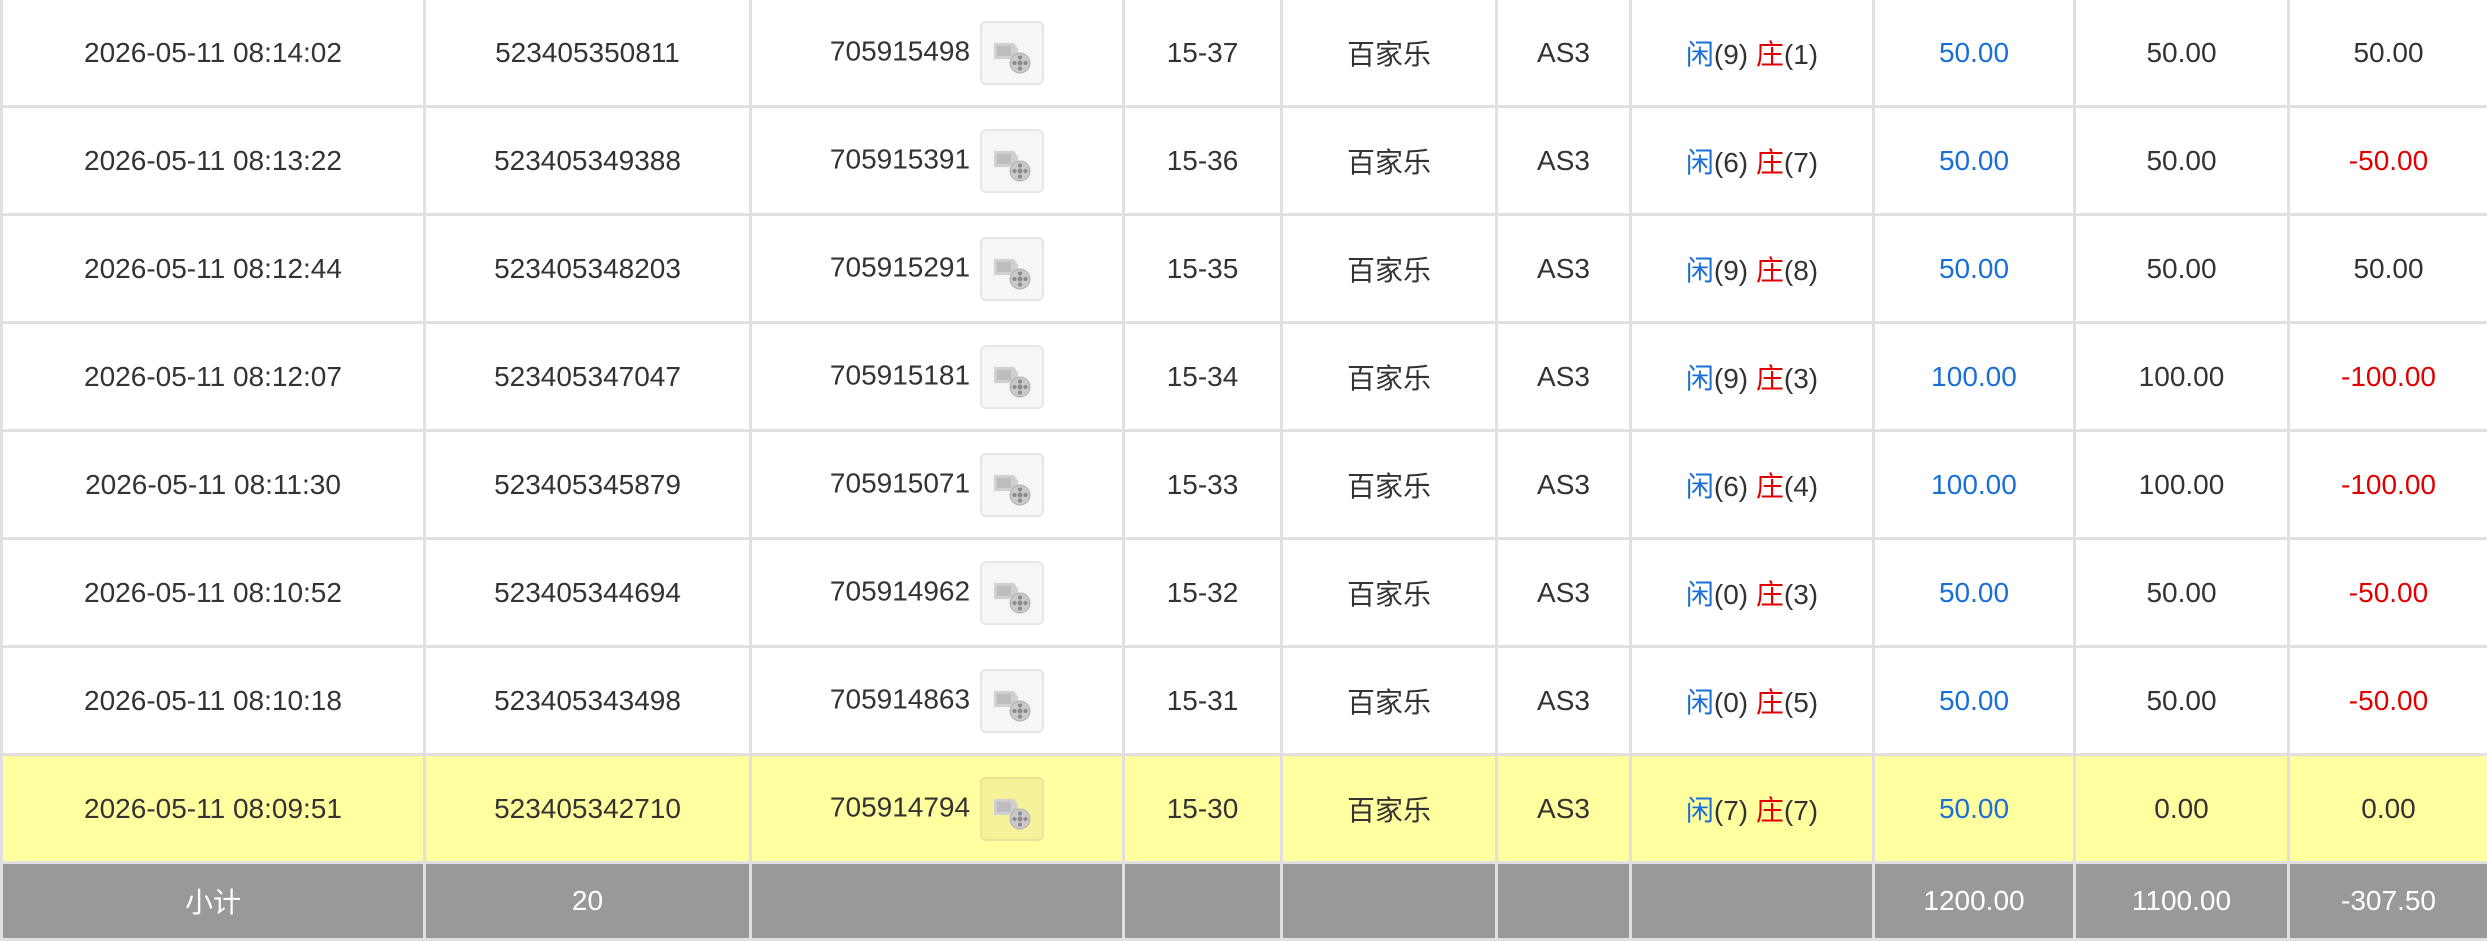  I want to click on game-result: 闲(9) 庄(8), so click(1752, 269).